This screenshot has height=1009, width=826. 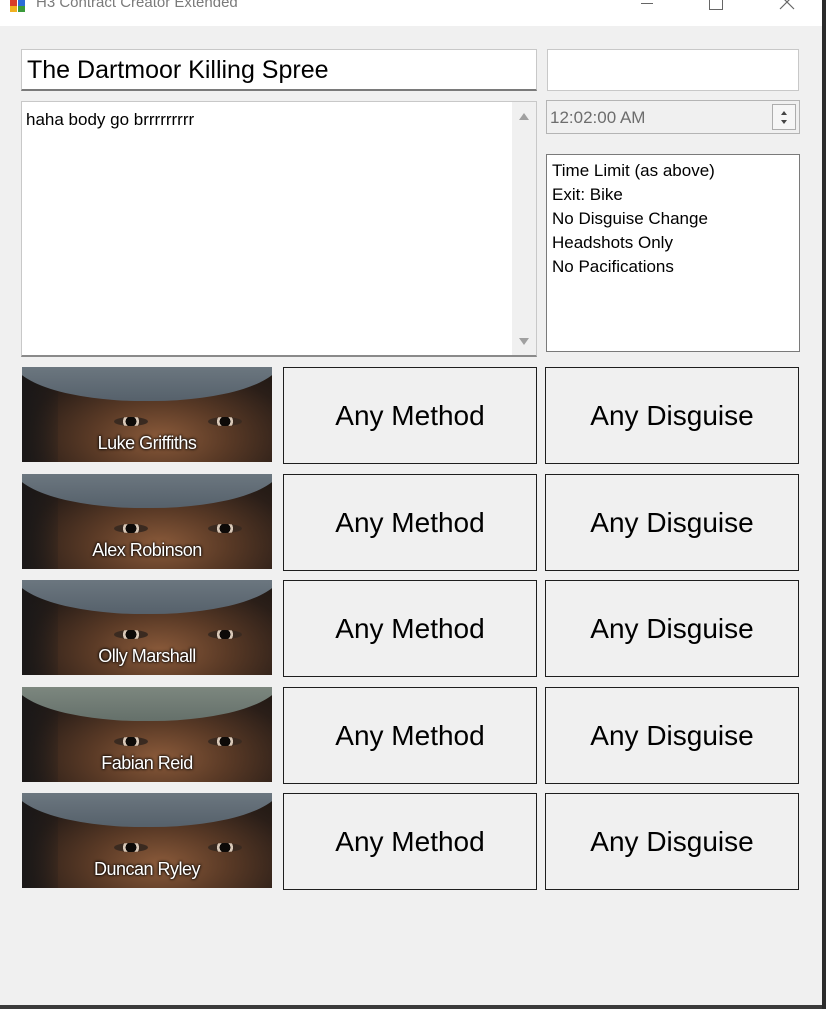 I want to click on target-row: Duncan Ryley Any Method Any Disguise, so click(x=411, y=841).